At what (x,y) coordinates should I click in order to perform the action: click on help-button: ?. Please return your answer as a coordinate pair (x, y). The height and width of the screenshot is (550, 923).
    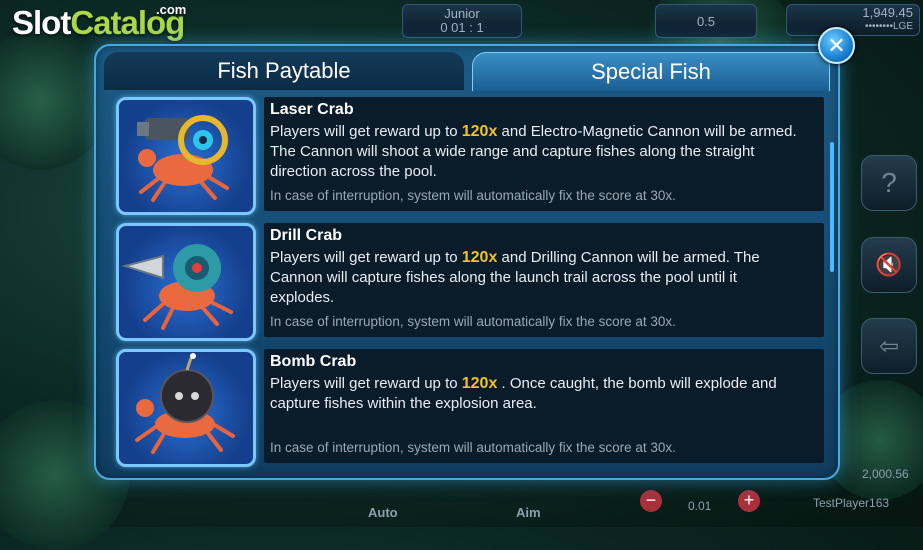
    Looking at the image, I should click on (889, 183).